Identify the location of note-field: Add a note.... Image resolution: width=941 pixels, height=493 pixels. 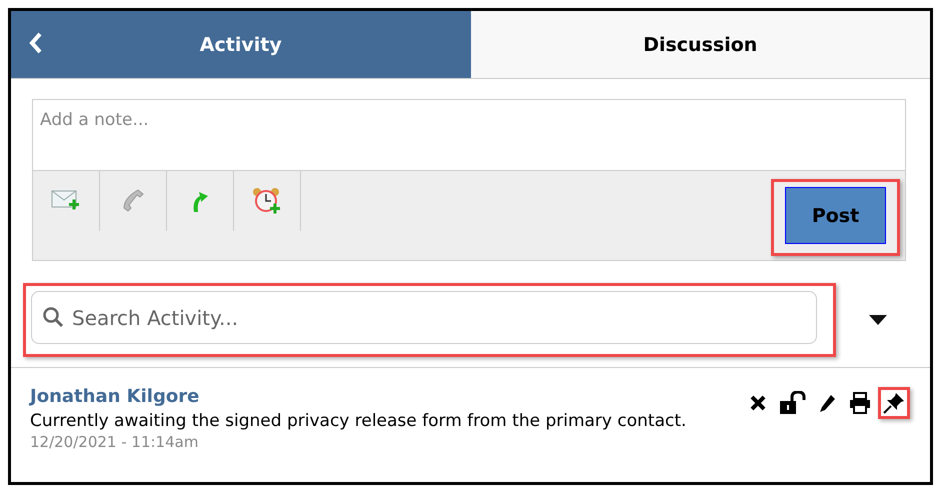
(469, 135).